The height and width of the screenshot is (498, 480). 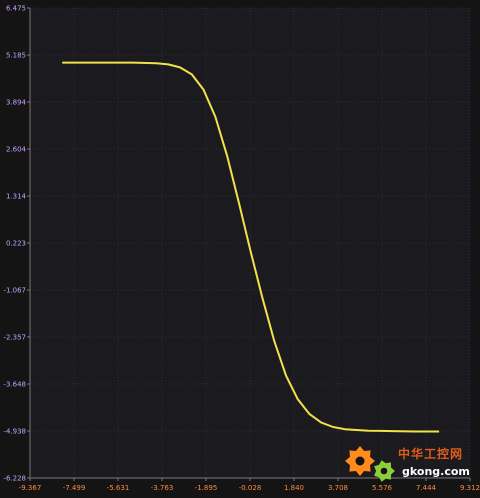 I want to click on watermark-site: gkong.com, so click(x=436, y=471).